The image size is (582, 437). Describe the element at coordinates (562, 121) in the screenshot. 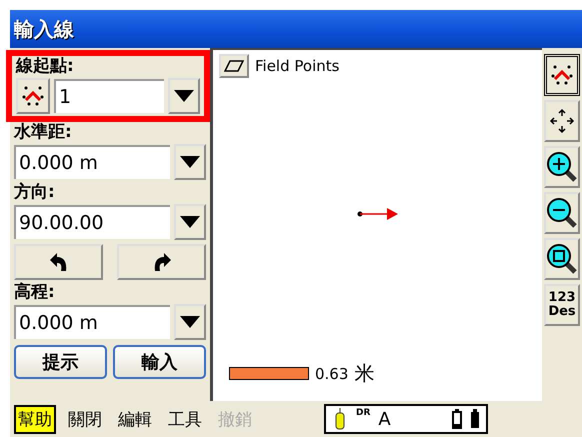

I see `pan-arrows-icon` at that location.